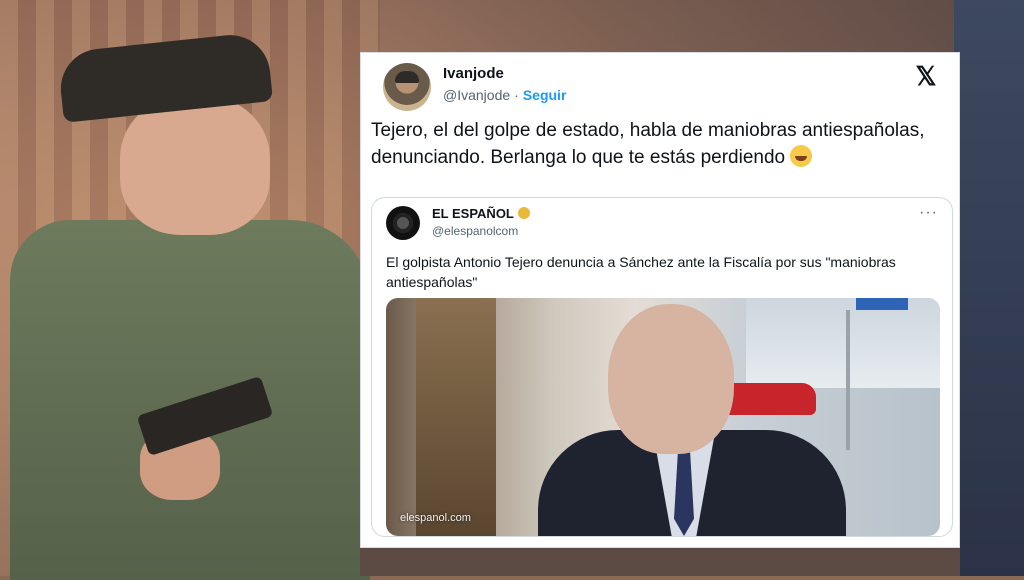 The width and height of the screenshot is (1024, 580). Describe the element at coordinates (523, 213) in the screenshot. I see `verified-badge-icon` at that location.